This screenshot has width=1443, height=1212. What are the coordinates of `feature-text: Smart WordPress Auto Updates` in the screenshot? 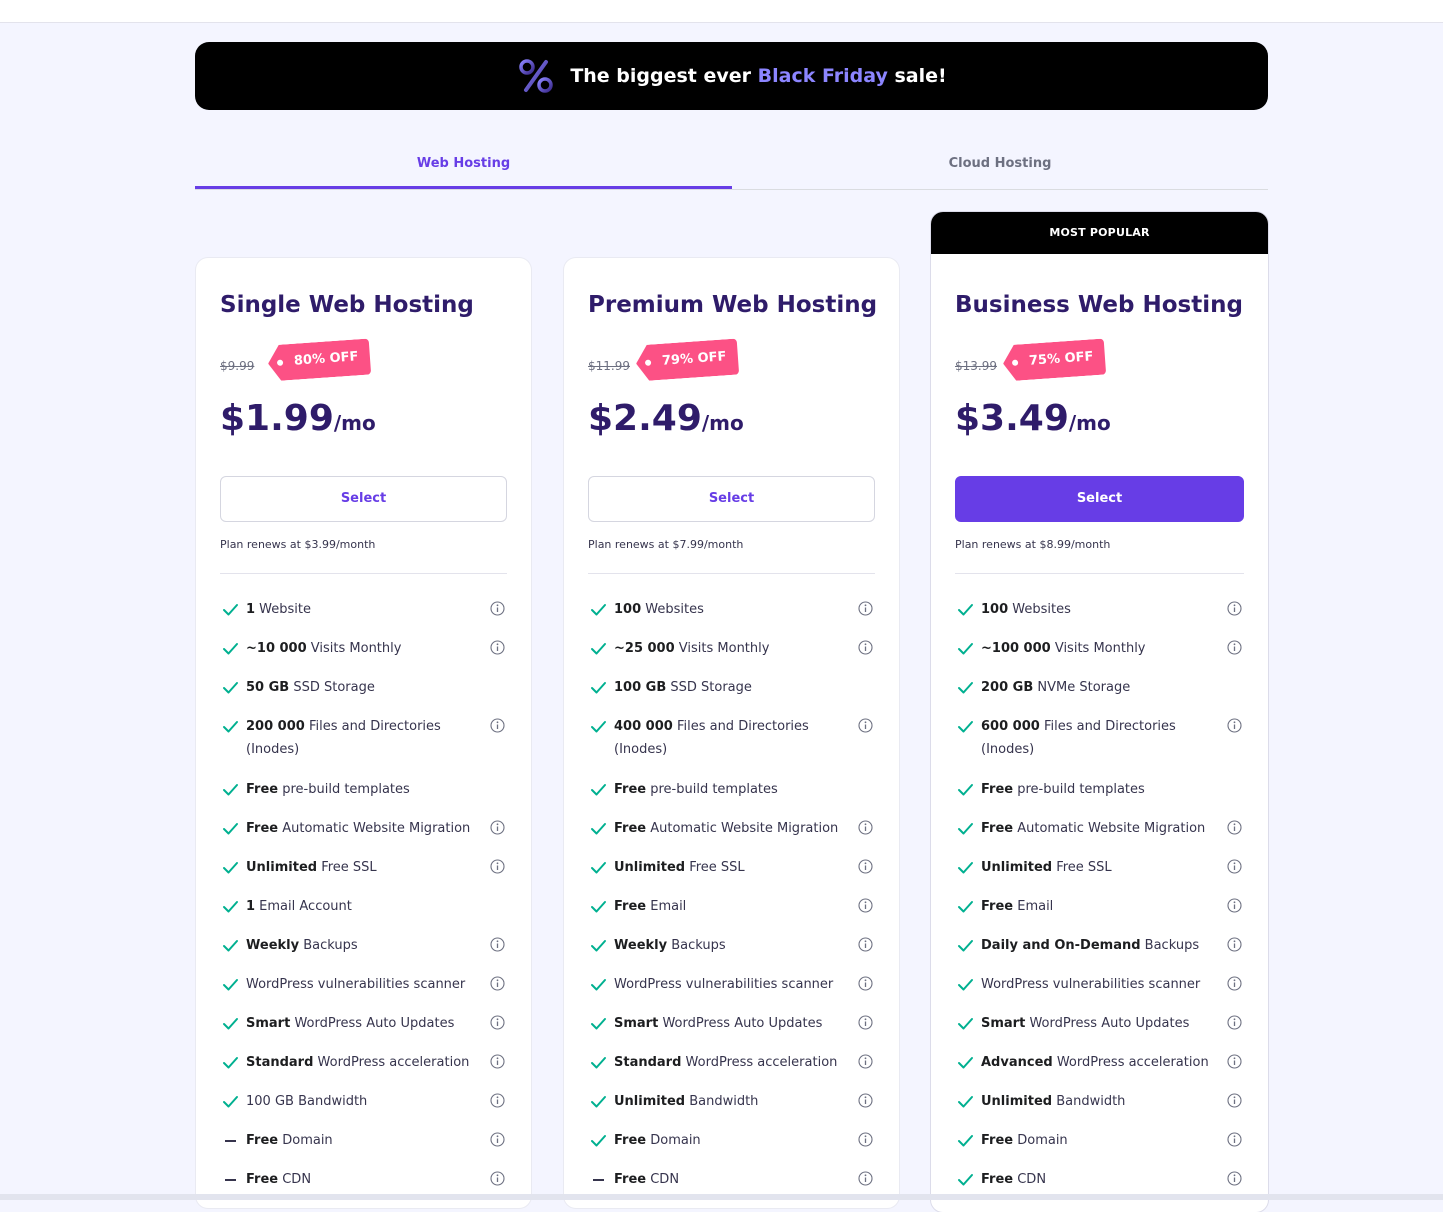 It's located at (350, 1023).